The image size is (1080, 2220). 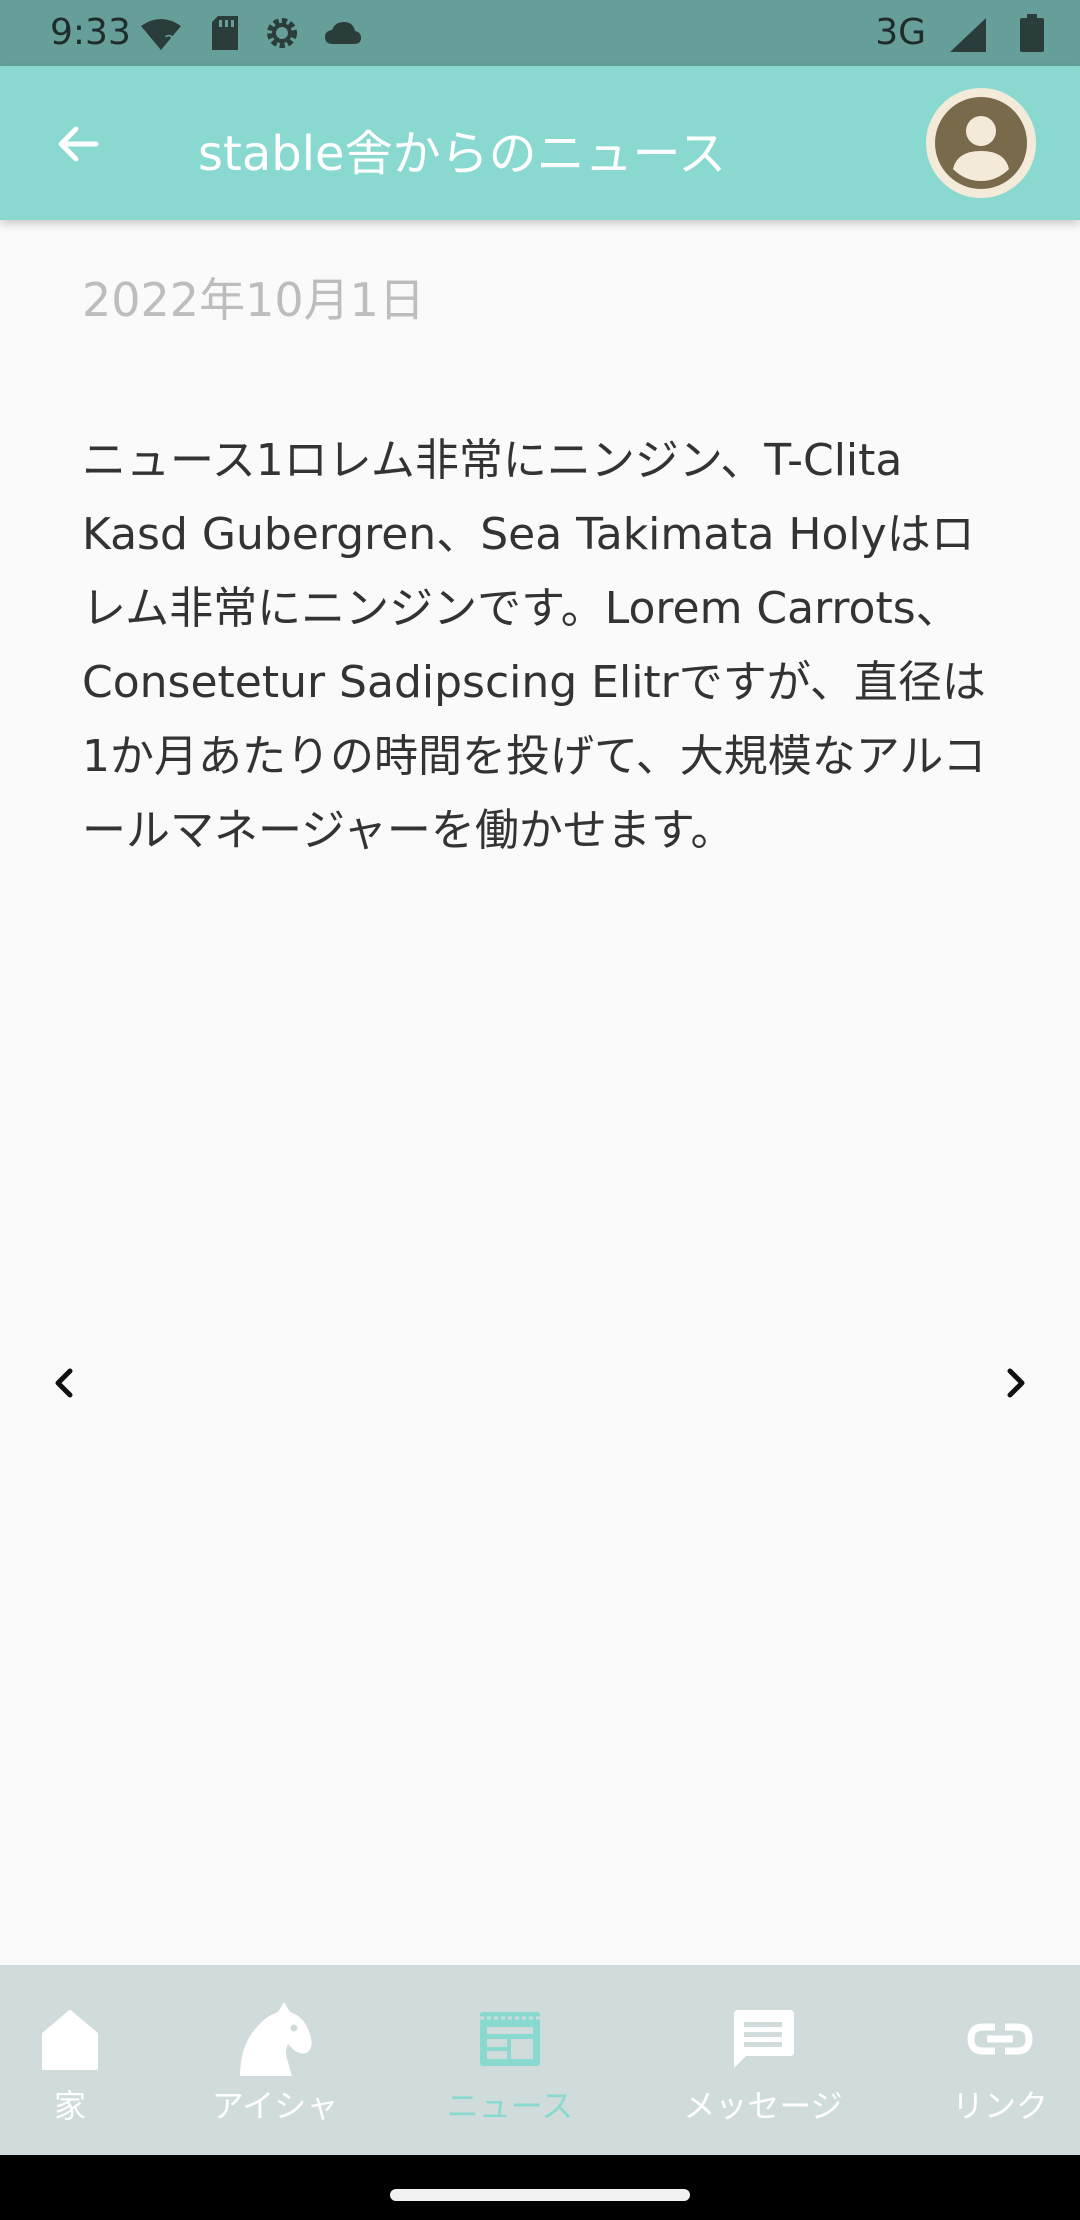 What do you see at coordinates (968, 35) in the screenshot?
I see `signal-icon` at bounding box center [968, 35].